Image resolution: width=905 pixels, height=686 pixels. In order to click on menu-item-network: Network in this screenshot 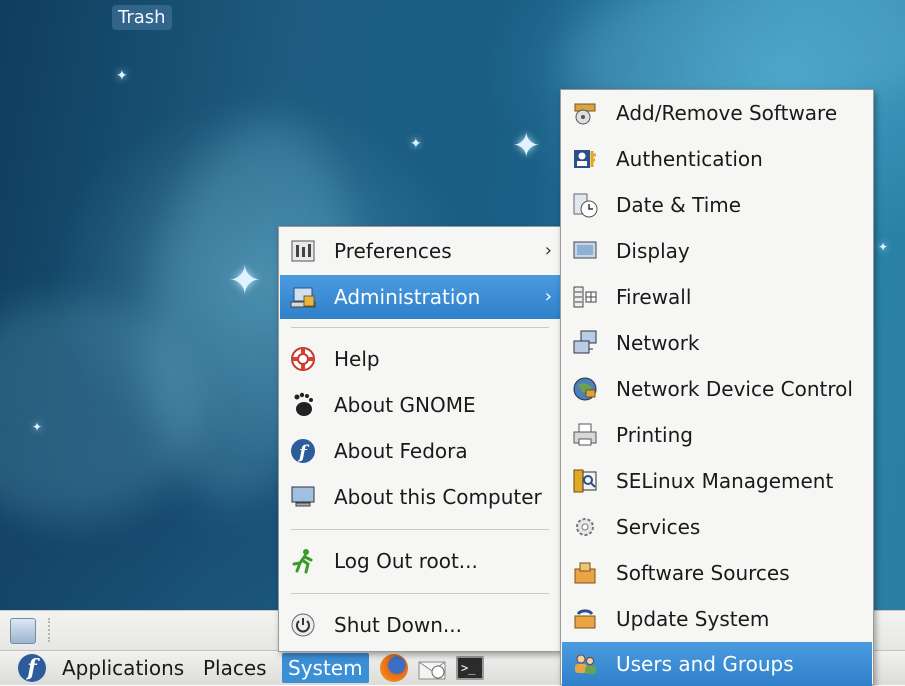, I will do `click(717, 343)`.